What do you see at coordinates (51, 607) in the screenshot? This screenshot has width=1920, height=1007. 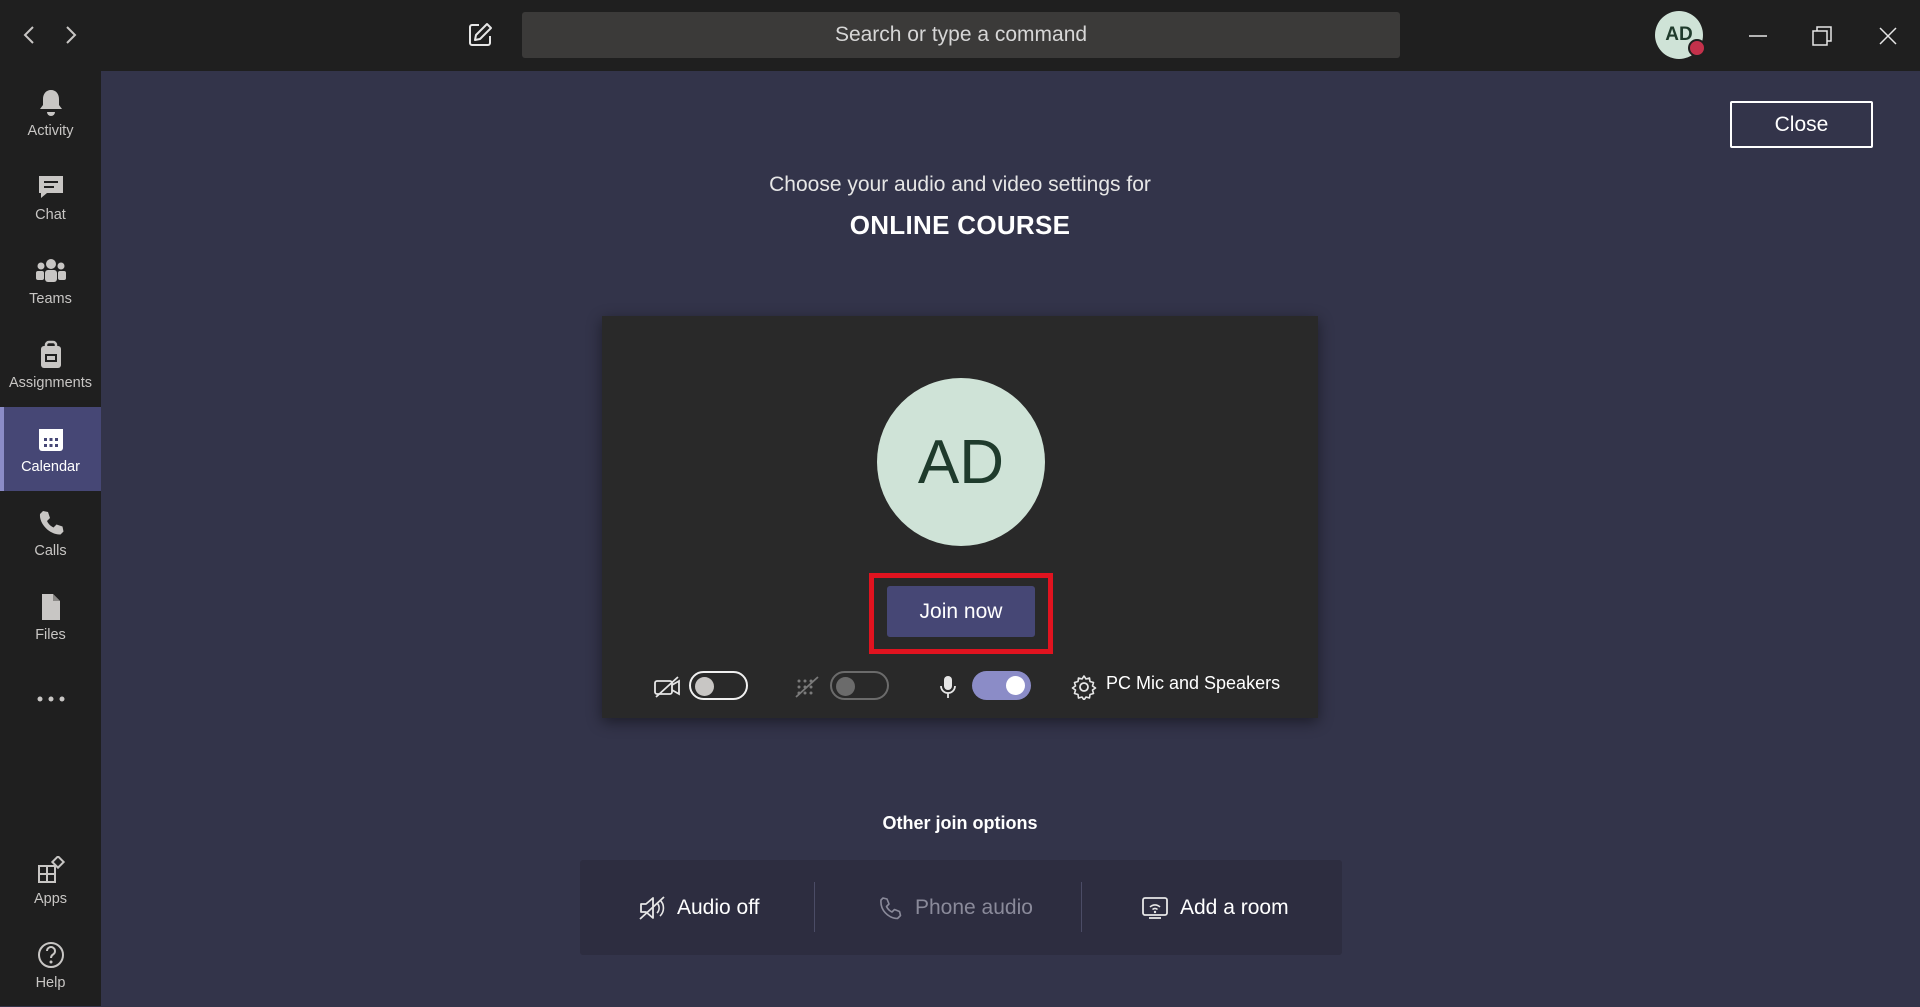 I see `files-icon` at bounding box center [51, 607].